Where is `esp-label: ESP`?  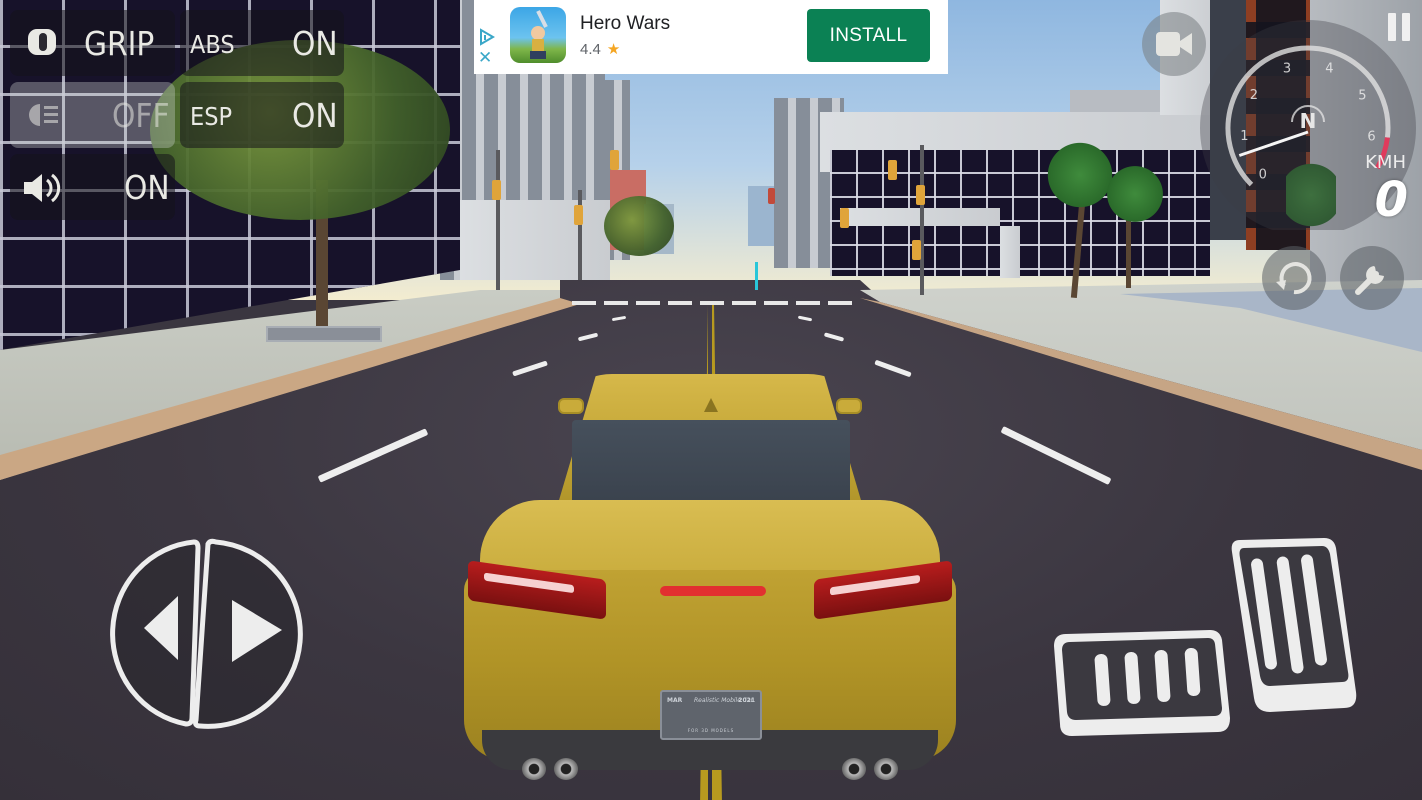
esp-label: ESP is located at coordinates (211, 116).